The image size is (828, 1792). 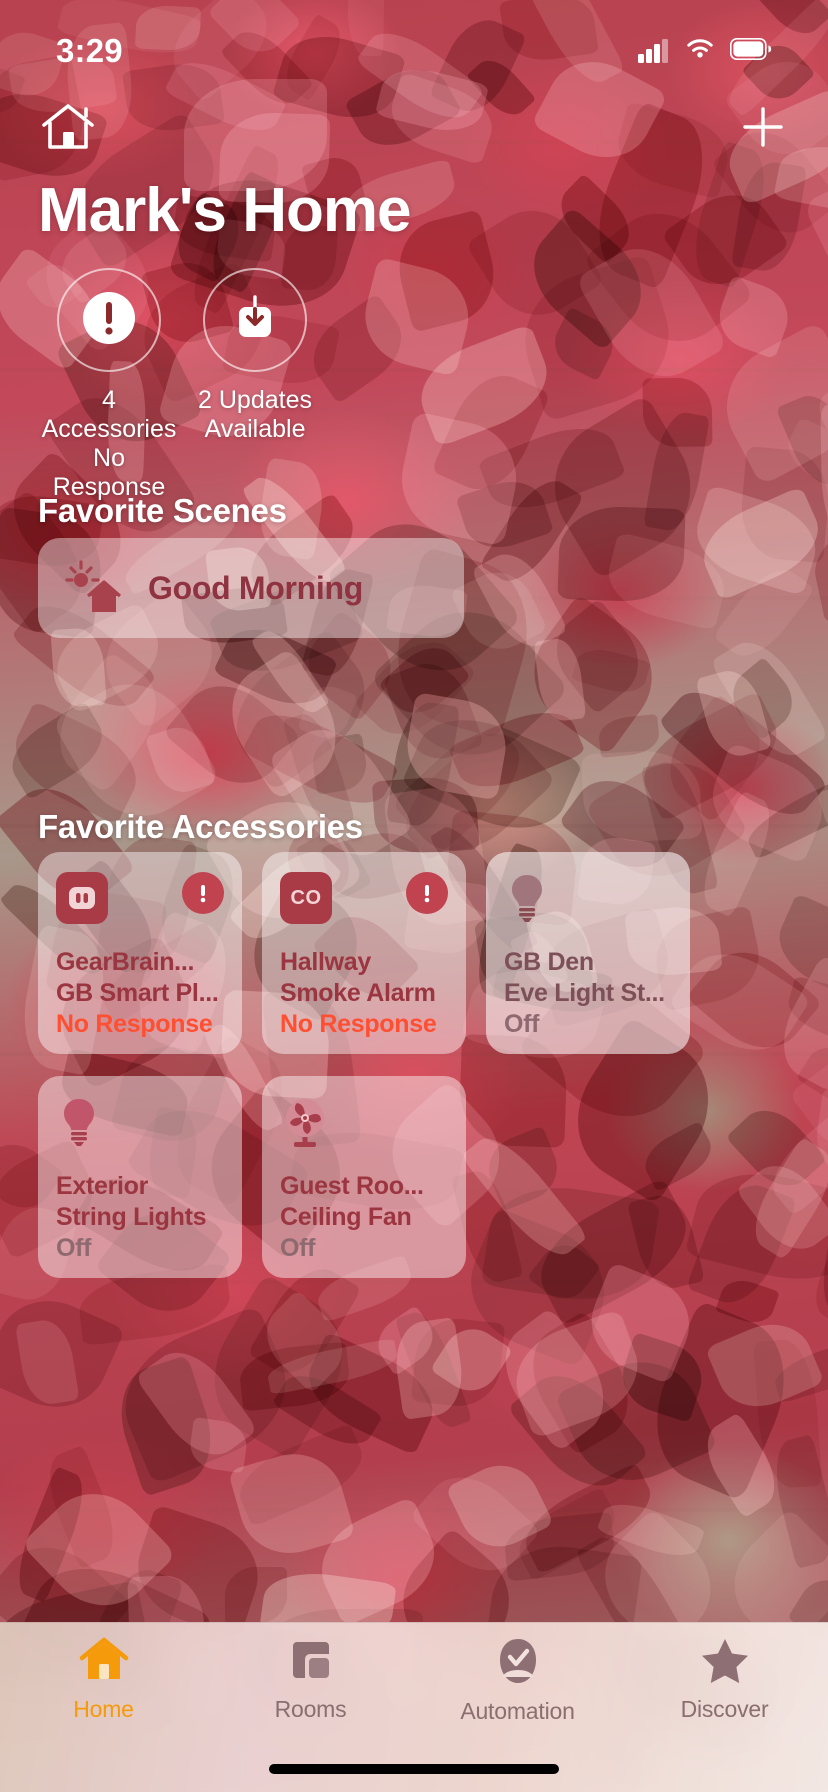 I want to click on navigation-bar, so click(x=414, y=129).